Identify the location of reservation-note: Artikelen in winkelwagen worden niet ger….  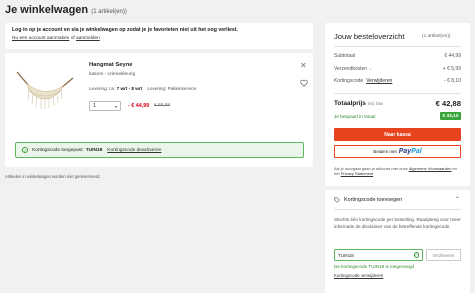
(53, 176).